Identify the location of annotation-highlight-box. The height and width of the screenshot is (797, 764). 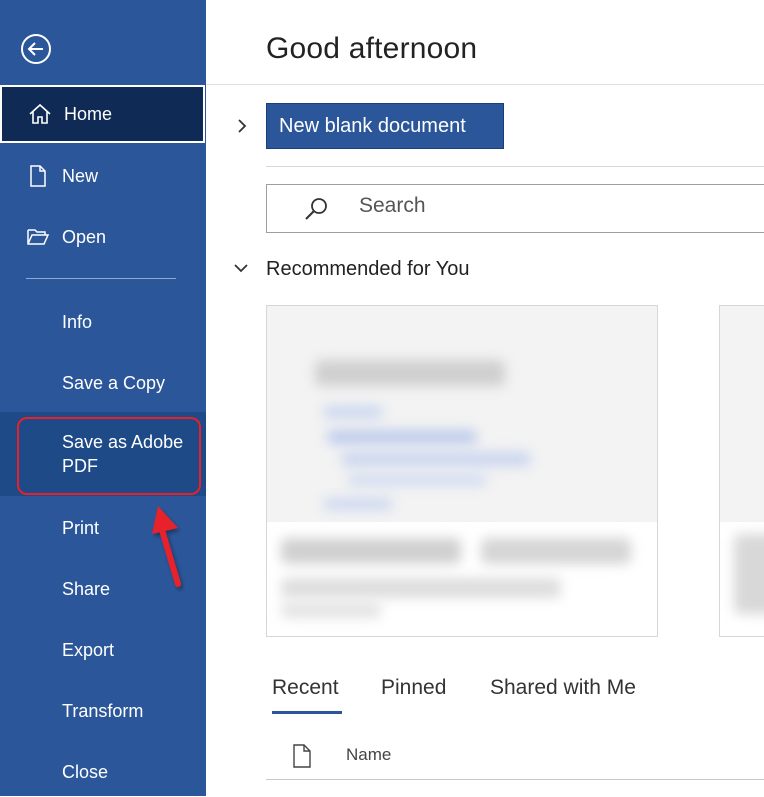
(109, 456).